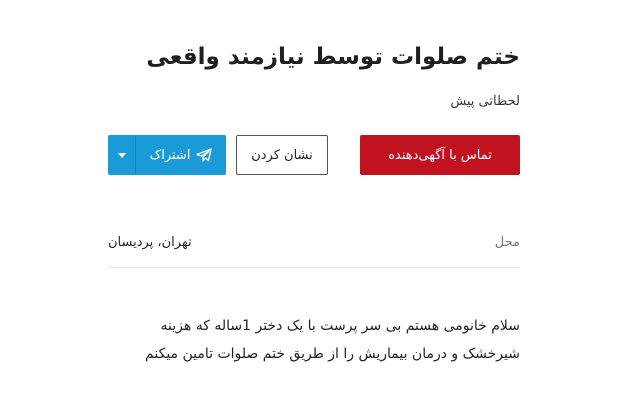 The image size is (638, 407). What do you see at coordinates (333, 57) in the screenshot?
I see `listing-title: ختم صلوات توسط نیازمند واقعی` at bounding box center [333, 57].